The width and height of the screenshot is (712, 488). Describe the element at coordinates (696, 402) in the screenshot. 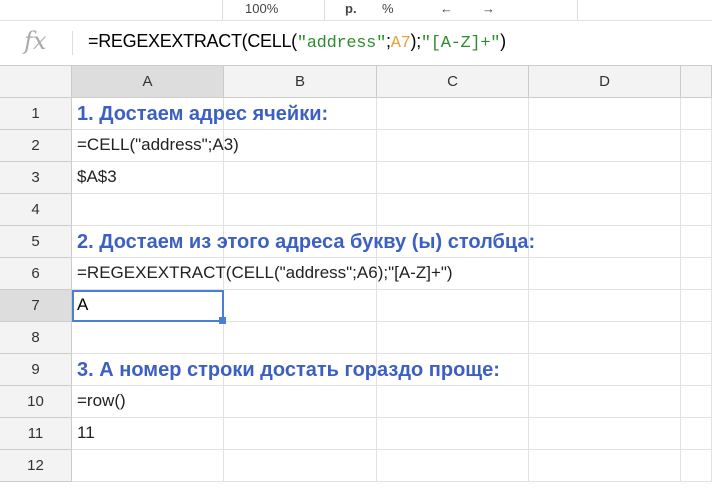

I see `cell-E10` at that location.